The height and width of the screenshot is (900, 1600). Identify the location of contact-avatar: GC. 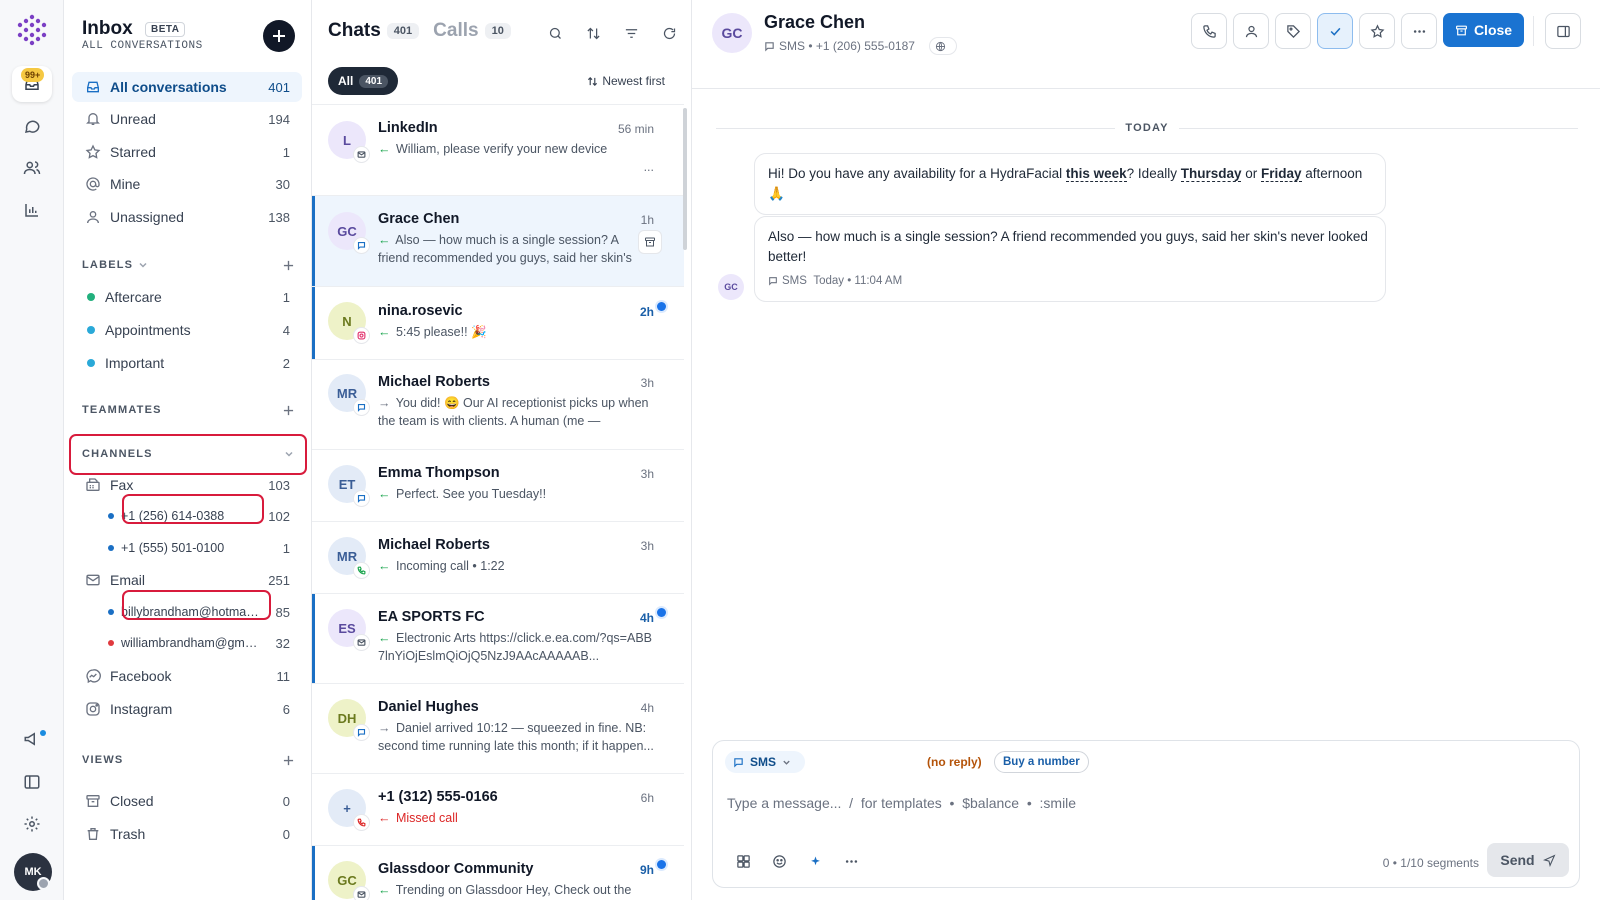
(732, 33).